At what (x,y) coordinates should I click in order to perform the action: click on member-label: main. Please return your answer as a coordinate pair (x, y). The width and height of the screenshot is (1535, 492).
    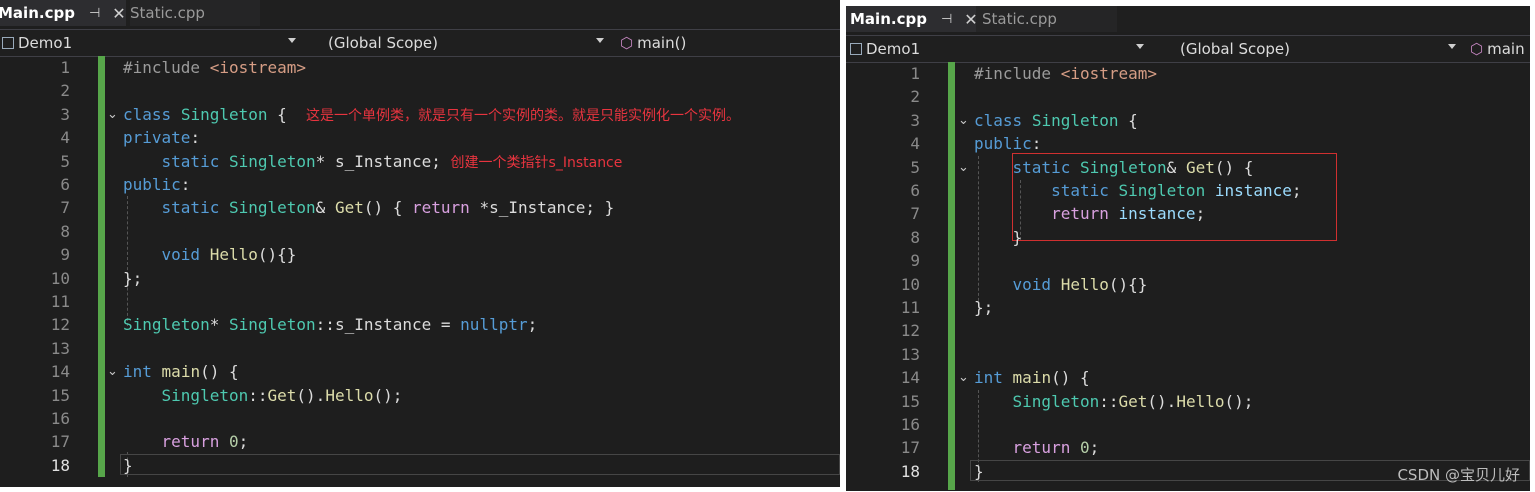
    Looking at the image, I should click on (1506, 49).